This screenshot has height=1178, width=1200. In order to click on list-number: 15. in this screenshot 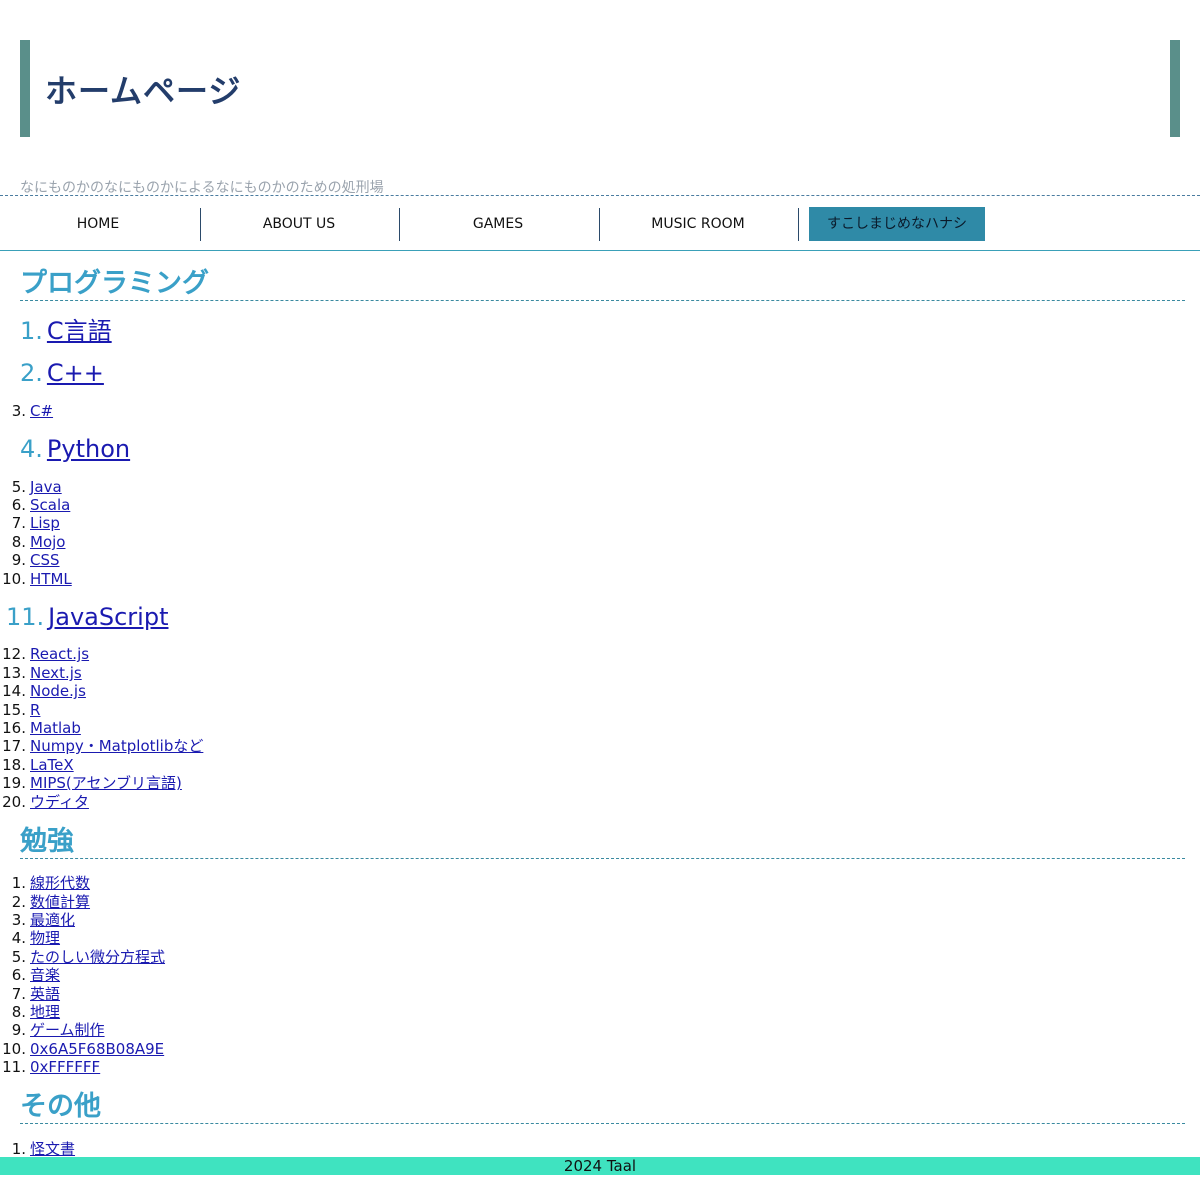, I will do `click(14, 710)`.